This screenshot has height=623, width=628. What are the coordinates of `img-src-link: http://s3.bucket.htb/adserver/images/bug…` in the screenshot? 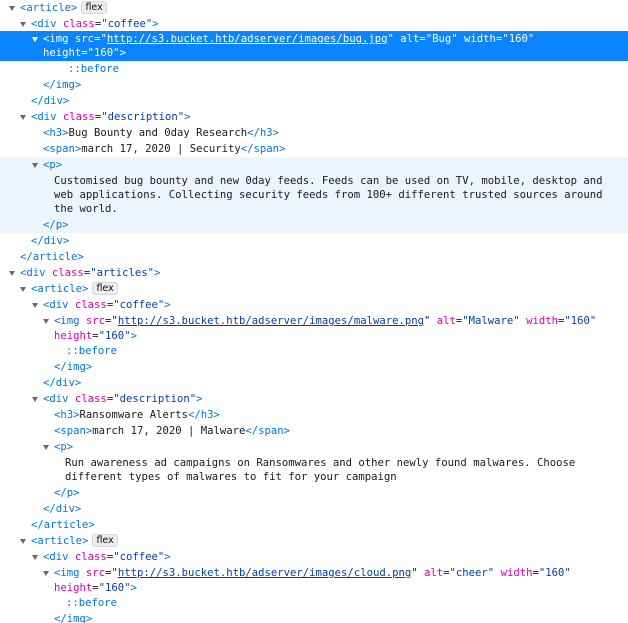 It's located at (247, 39).